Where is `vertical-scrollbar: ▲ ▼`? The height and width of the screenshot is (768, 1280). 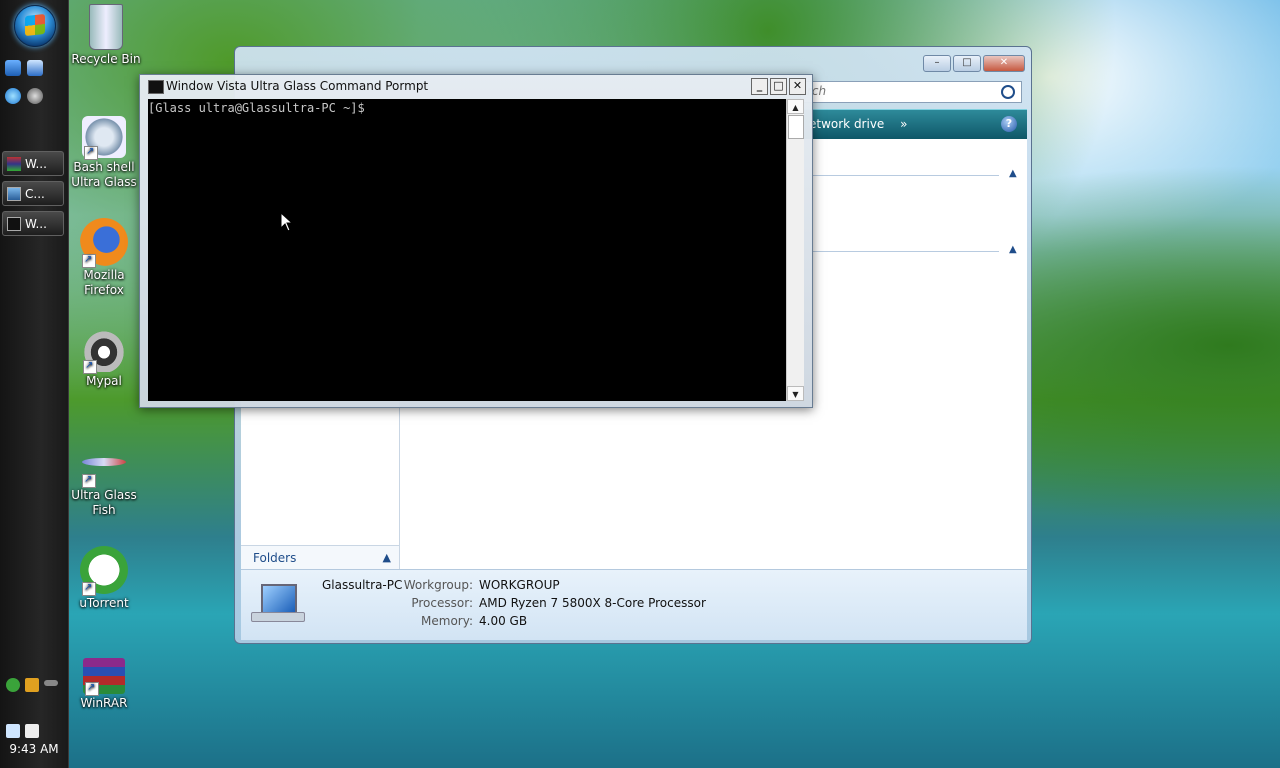 vertical-scrollbar: ▲ ▼ is located at coordinates (795, 250).